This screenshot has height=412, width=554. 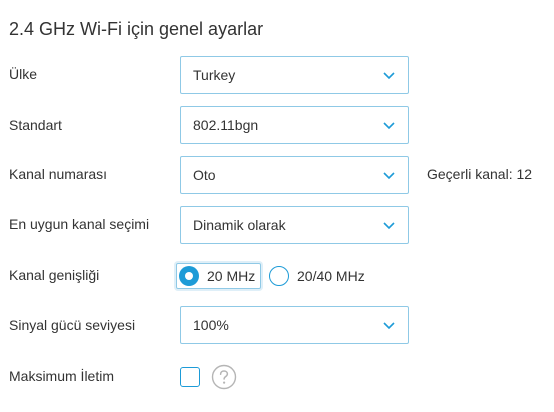 I want to click on radio-unselected-icon, so click(x=279, y=276).